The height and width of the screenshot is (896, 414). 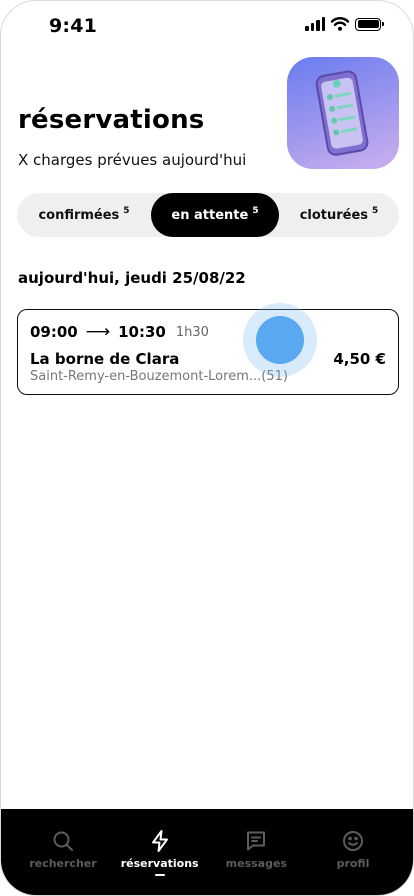 What do you see at coordinates (280, 340) in the screenshot?
I see `touch-indicator` at bounding box center [280, 340].